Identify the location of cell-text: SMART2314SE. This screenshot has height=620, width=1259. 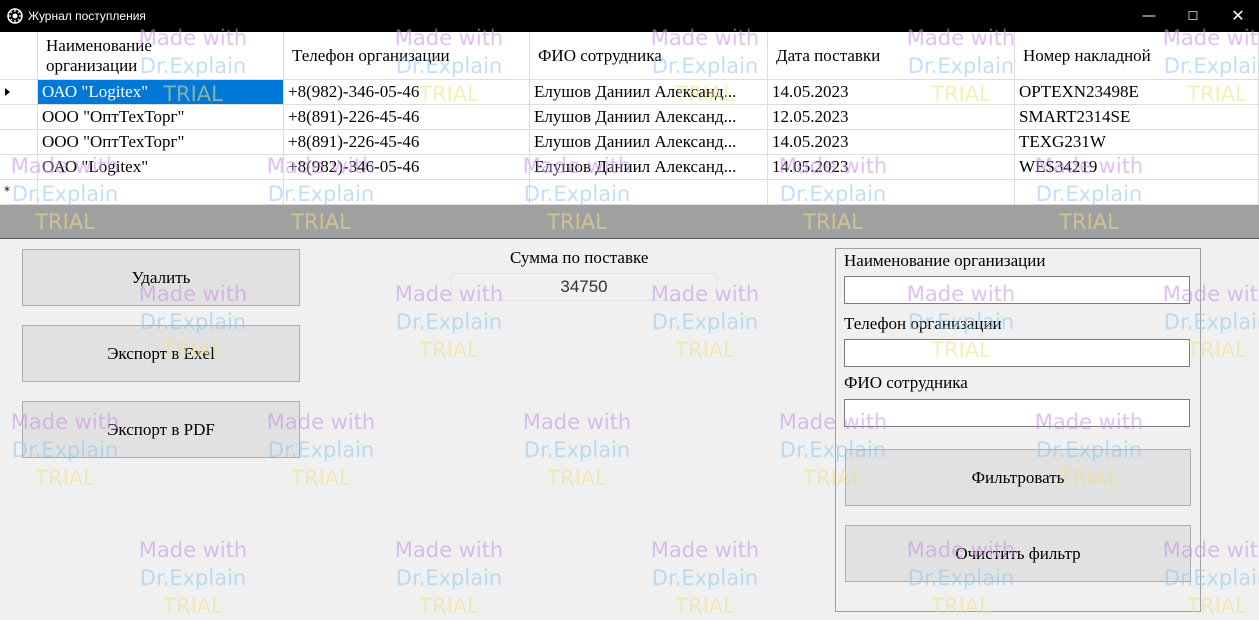
(1075, 116).